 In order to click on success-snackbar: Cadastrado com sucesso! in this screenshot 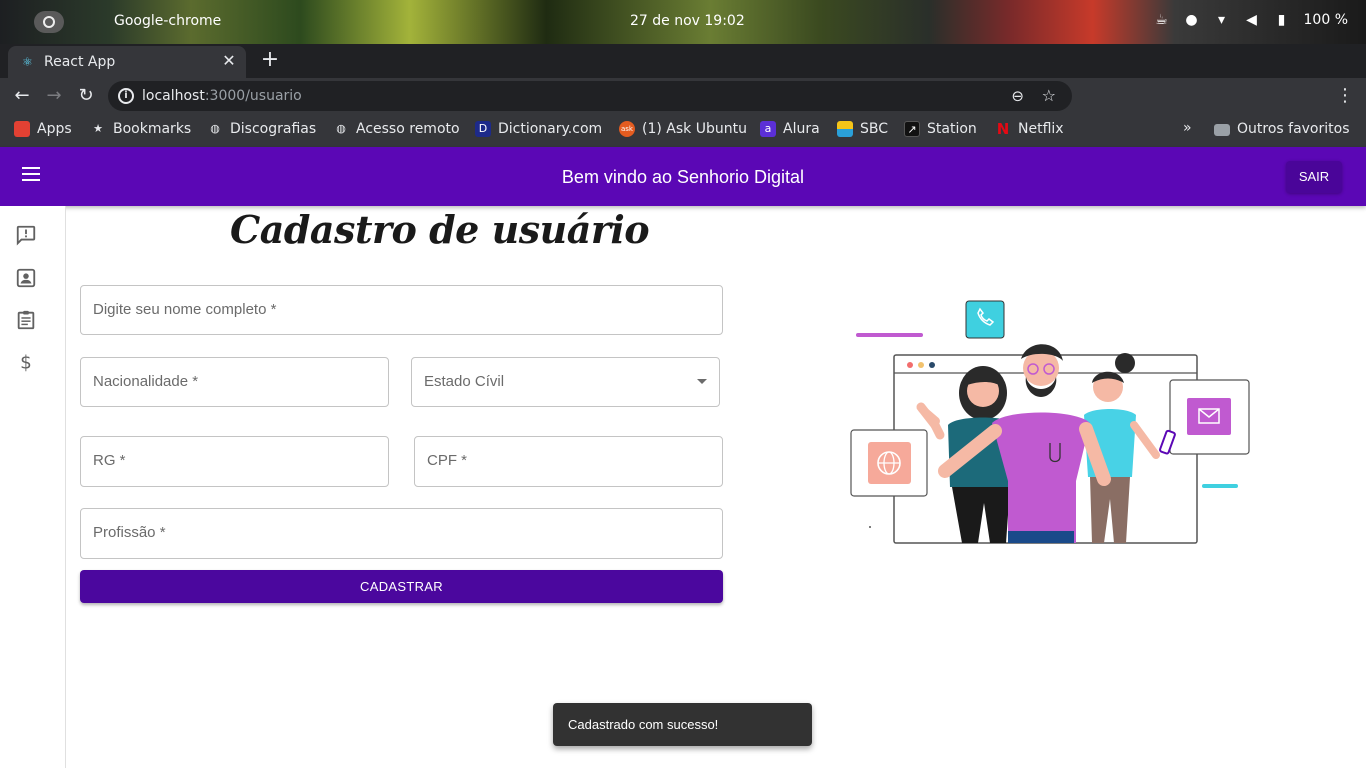, I will do `click(682, 724)`.